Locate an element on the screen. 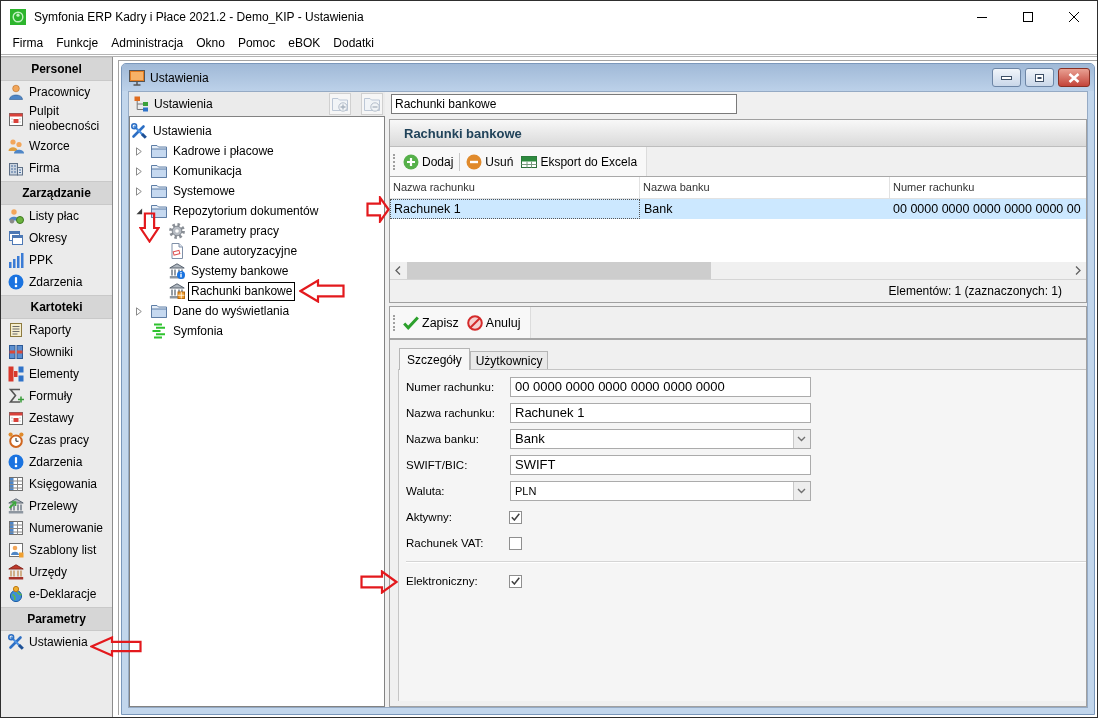 The width and height of the screenshot is (1098, 718). folder-plus-icon is located at coordinates (340, 104).